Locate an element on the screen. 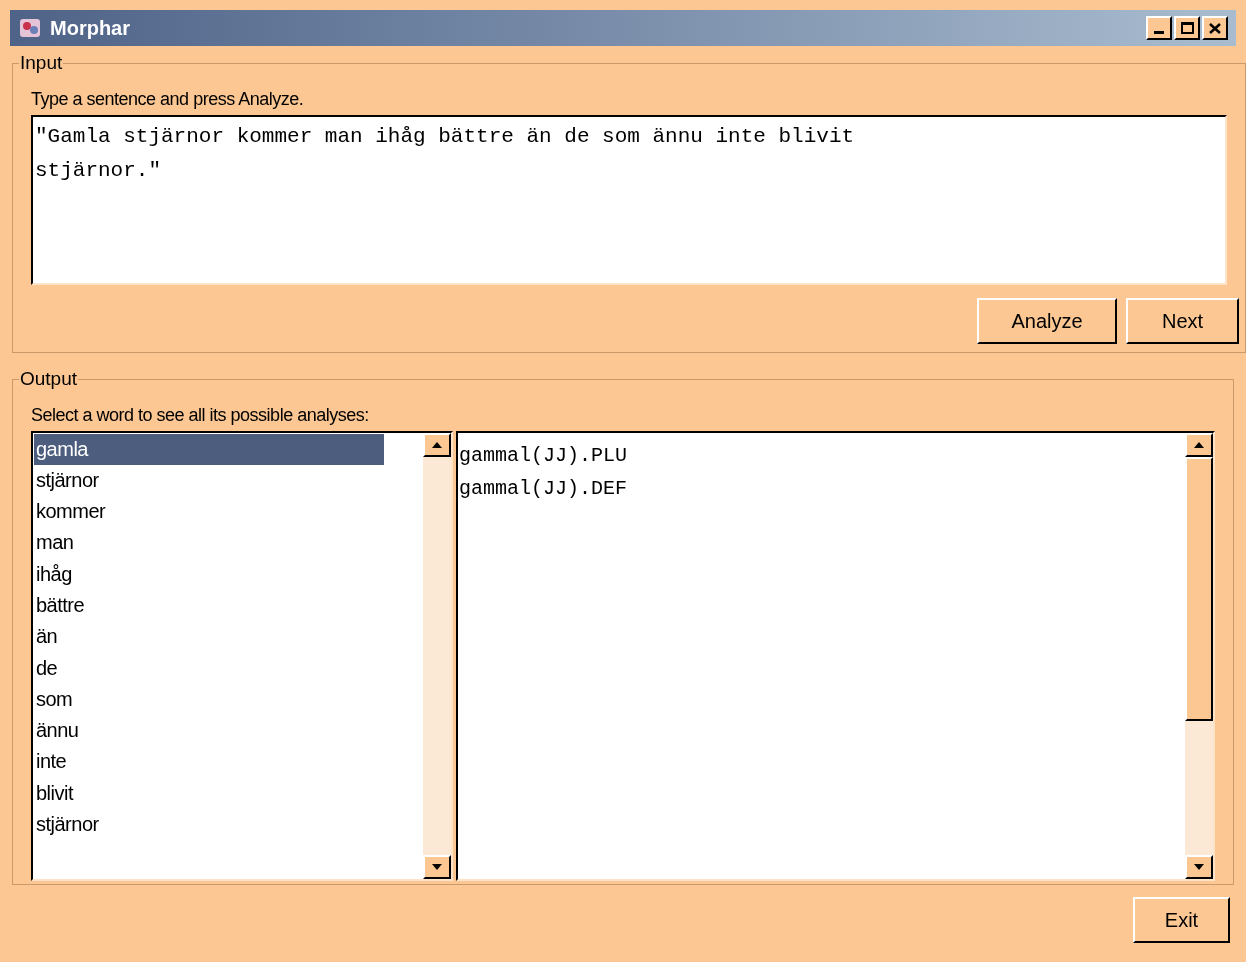  word-item: de is located at coordinates (209, 668).